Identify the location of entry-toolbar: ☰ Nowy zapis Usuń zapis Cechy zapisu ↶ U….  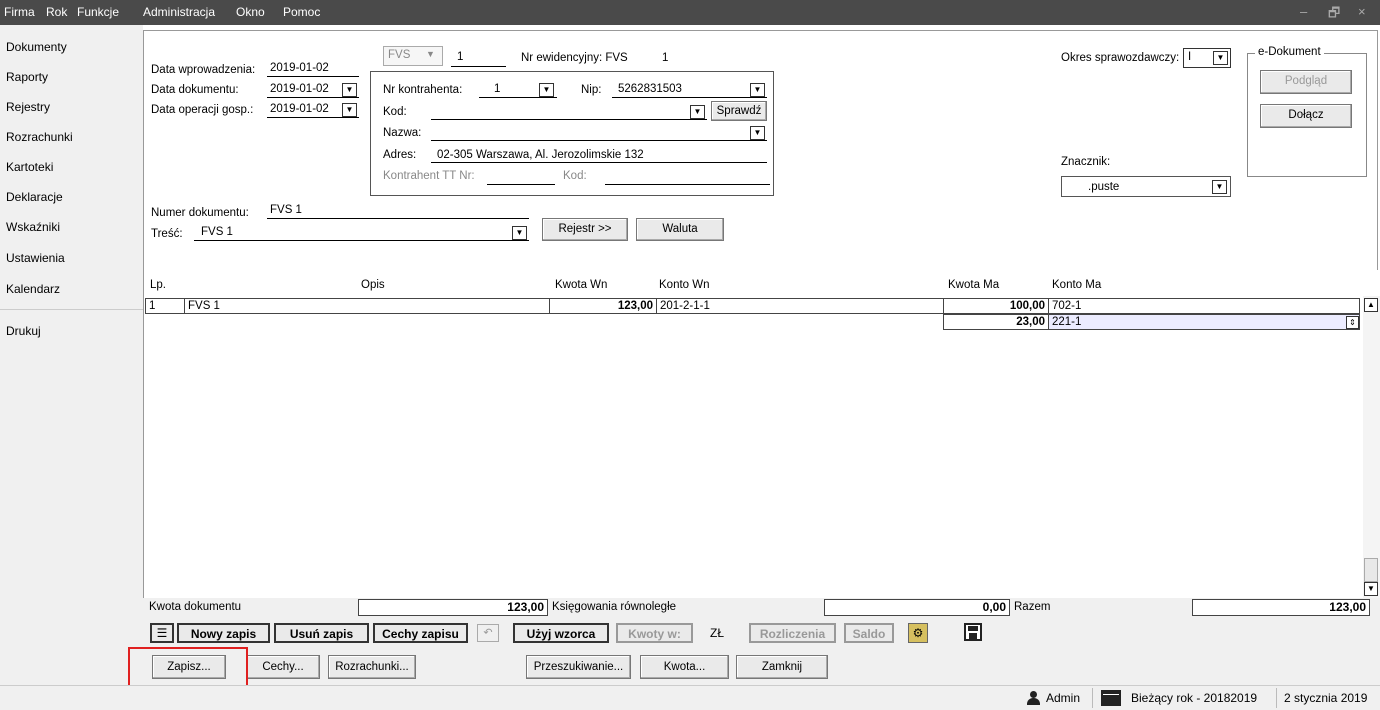
(761, 633).